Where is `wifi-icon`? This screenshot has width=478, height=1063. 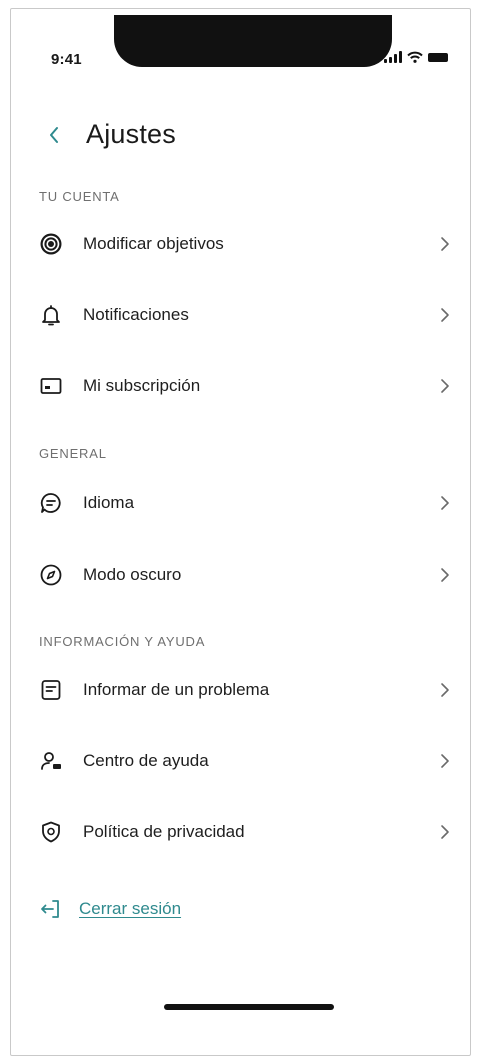
wifi-icon is located at coordinates (415, 57).